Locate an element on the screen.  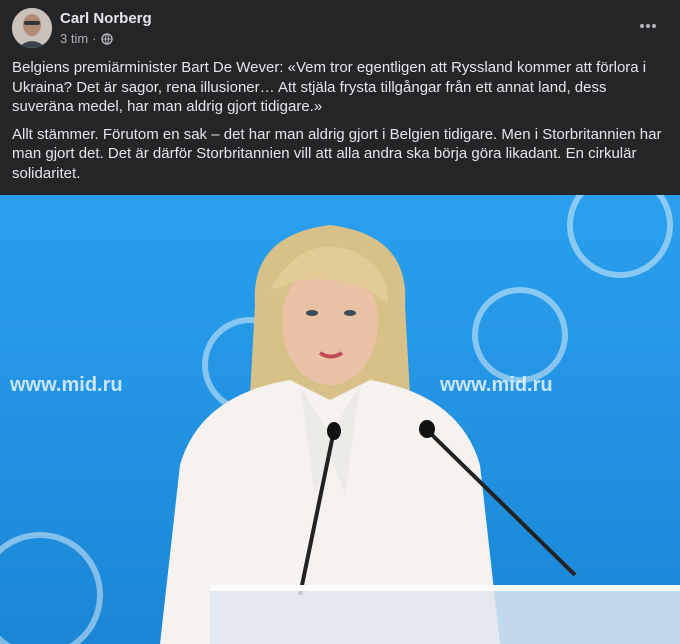
avatar is located at coordinates (32, 28).